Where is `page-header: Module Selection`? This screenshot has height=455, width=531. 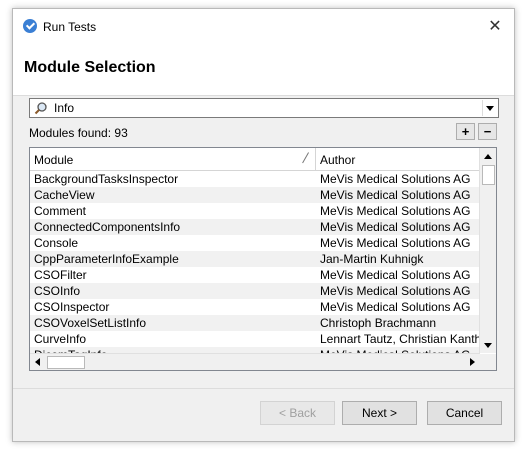 page-header: Module Selection is located at coordinates (263, 70).